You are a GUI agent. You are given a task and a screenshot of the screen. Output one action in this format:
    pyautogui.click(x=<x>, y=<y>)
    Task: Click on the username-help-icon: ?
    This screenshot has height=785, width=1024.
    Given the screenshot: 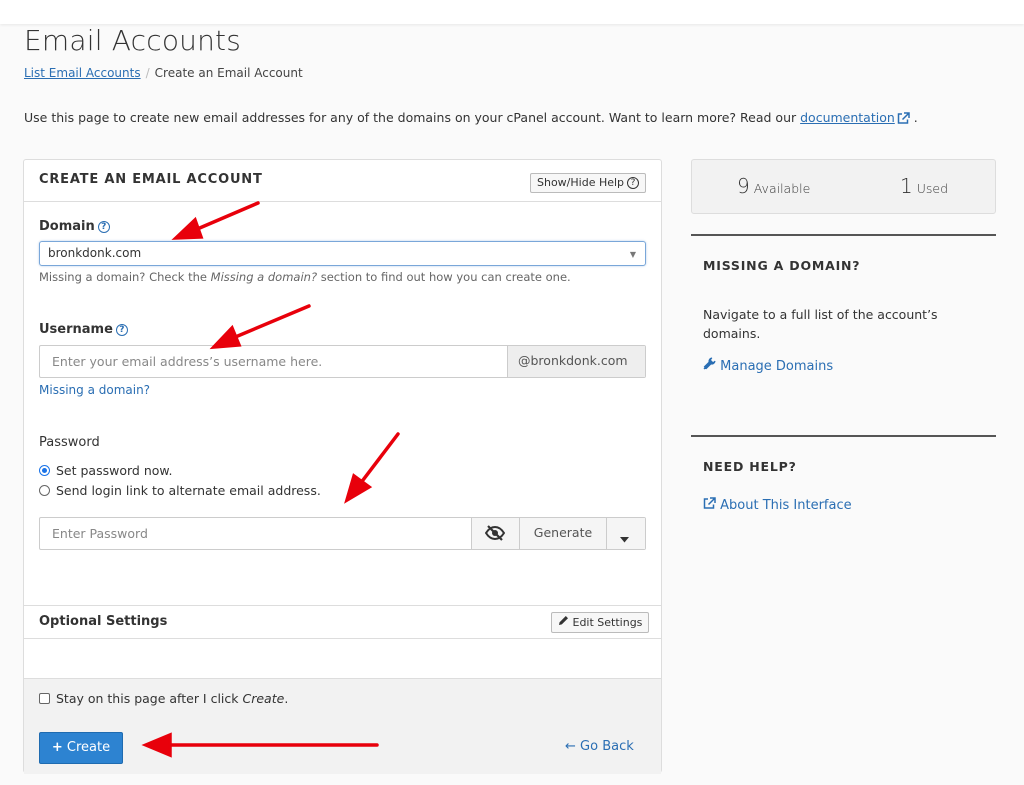 What is the action you would take?
    pyautogui.click(x=121, y=330)
    